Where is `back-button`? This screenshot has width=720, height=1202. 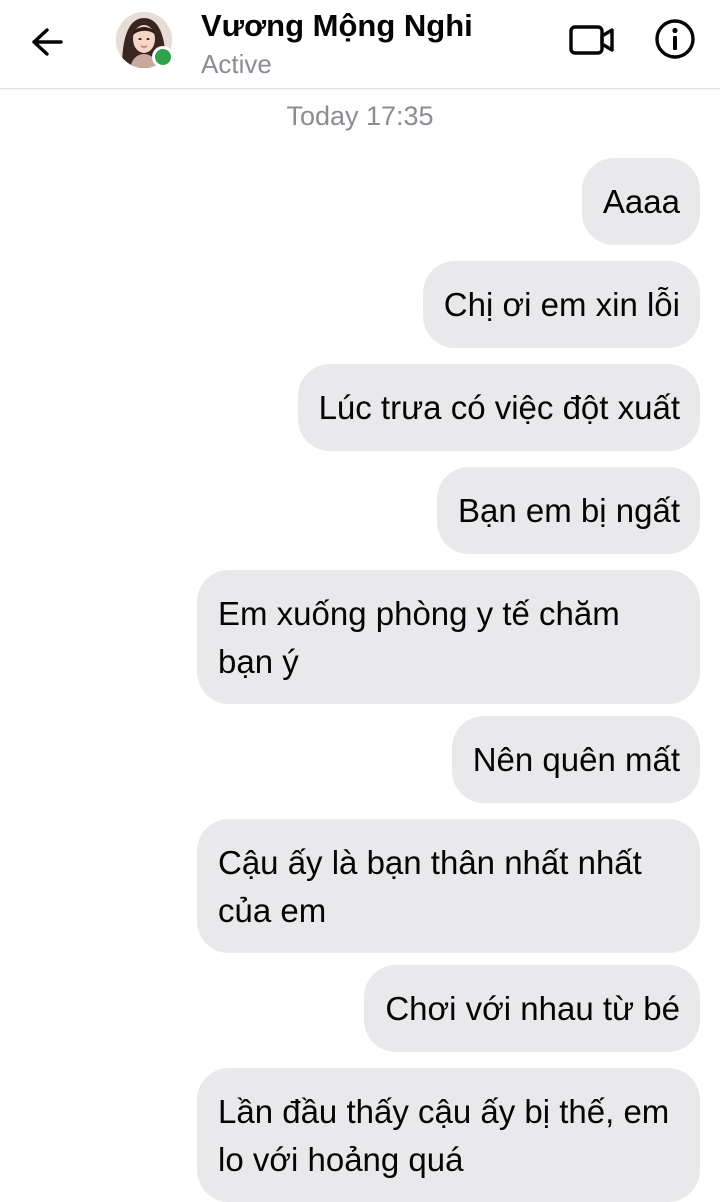
back-button is located at coordinates (47, 42).